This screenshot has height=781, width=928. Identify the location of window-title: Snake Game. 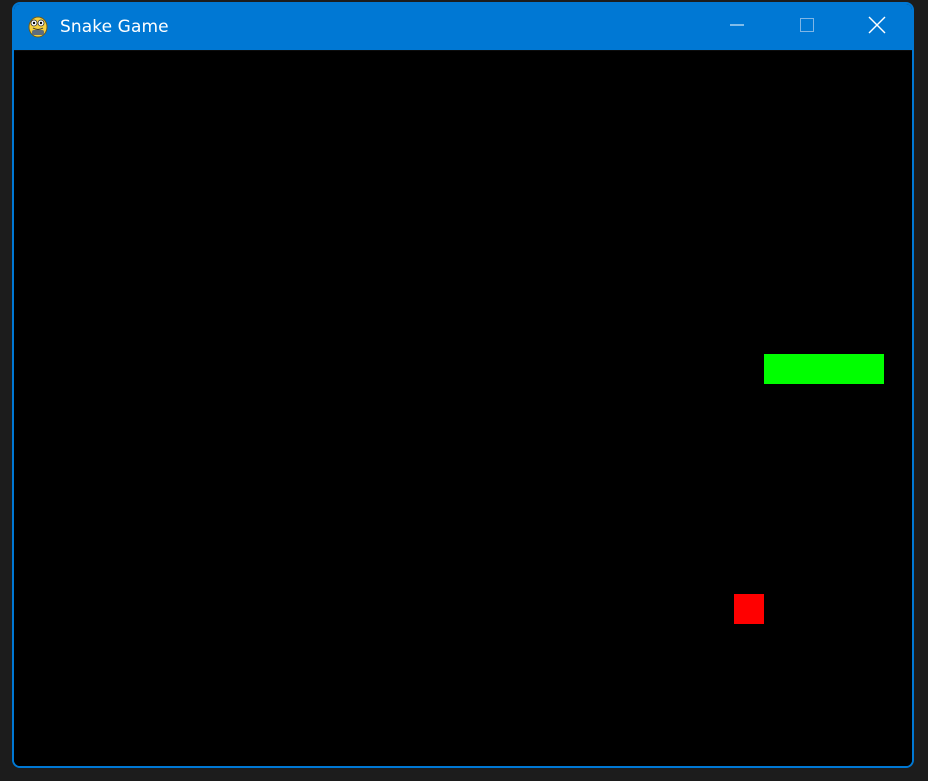
(114, 27).